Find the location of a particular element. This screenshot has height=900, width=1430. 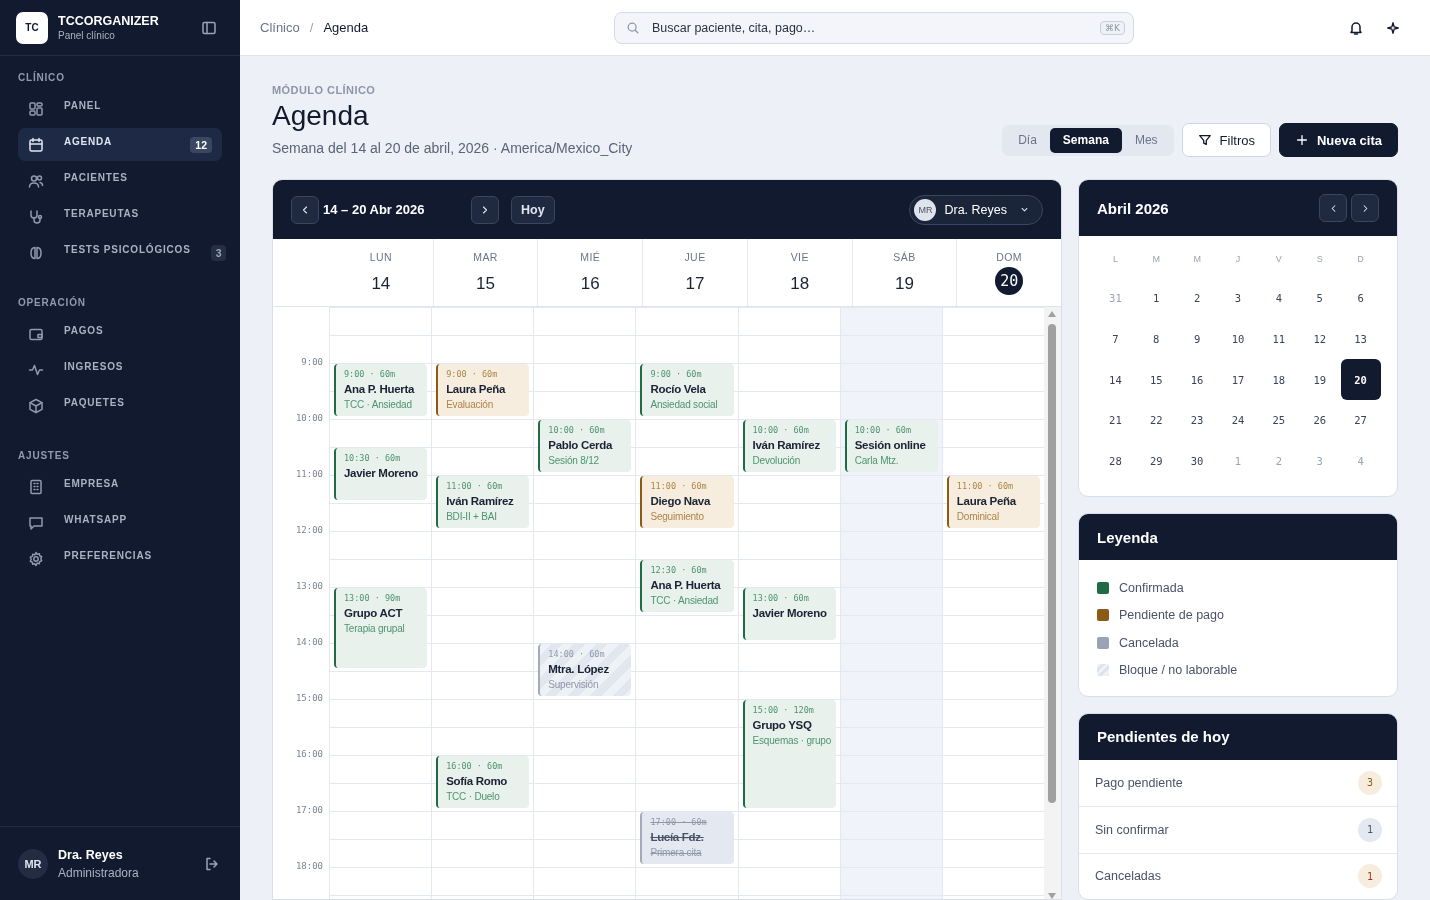

next-month-button is located at coordinates (1365, 208).